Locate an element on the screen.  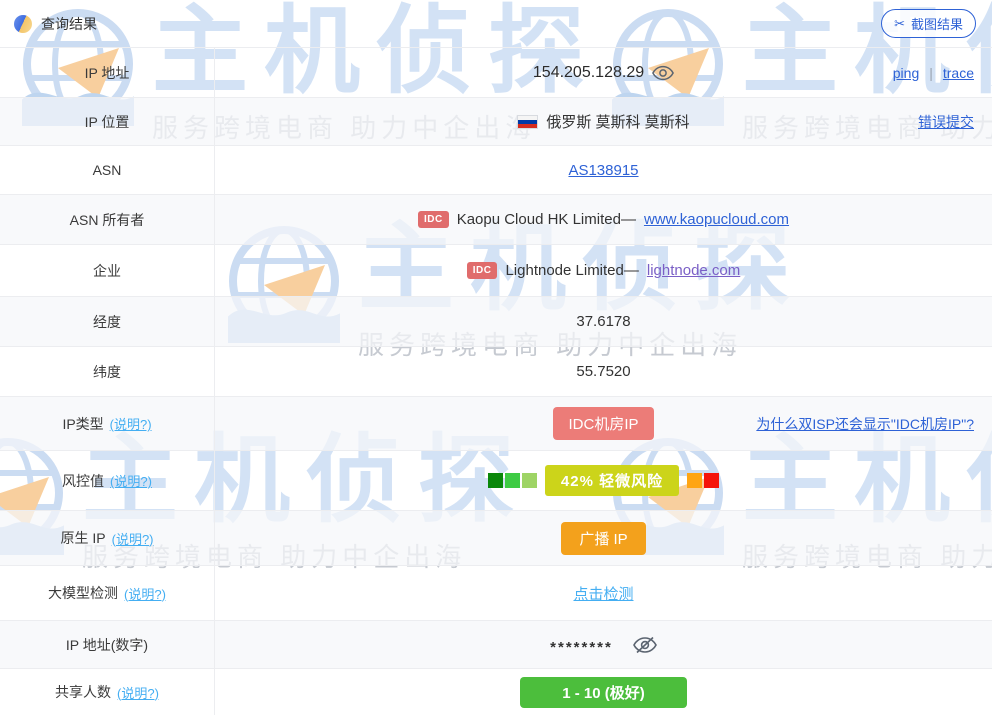
shared-users-badge: 1 - 10 (极好) is located at coordinates (603, 692).